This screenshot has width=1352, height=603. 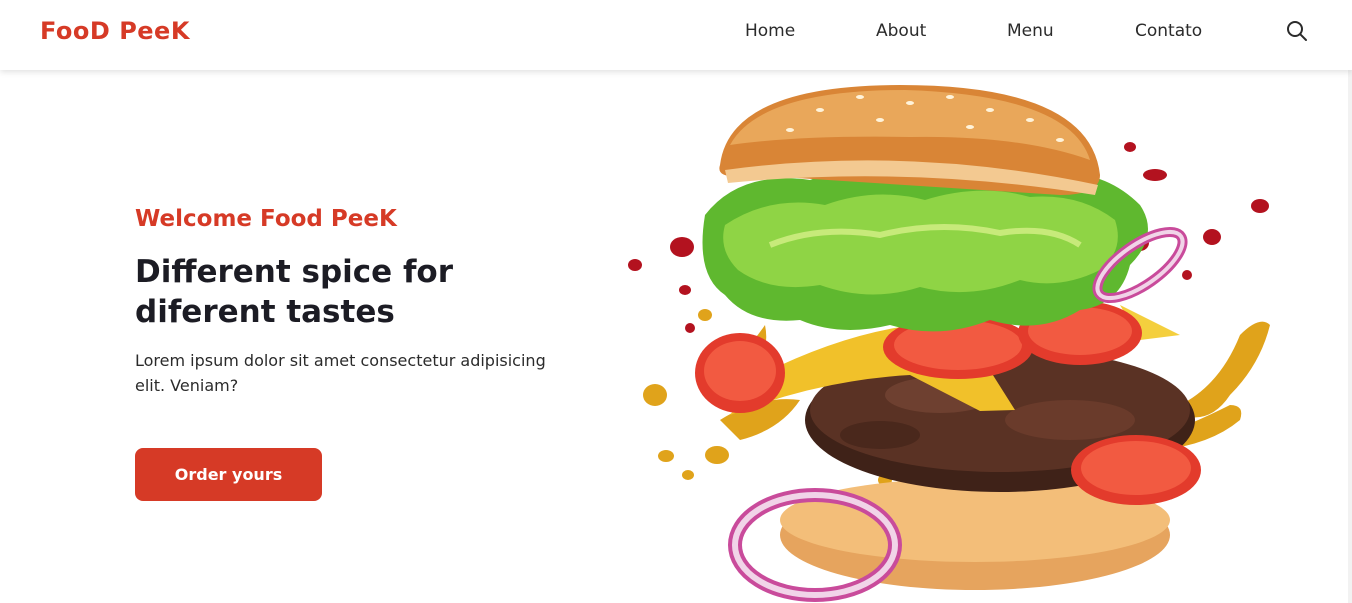 What do you see at coordinates (228, 474) in the screenshot?
I see `order-button: Order yours` at bounding box center [228, 474].